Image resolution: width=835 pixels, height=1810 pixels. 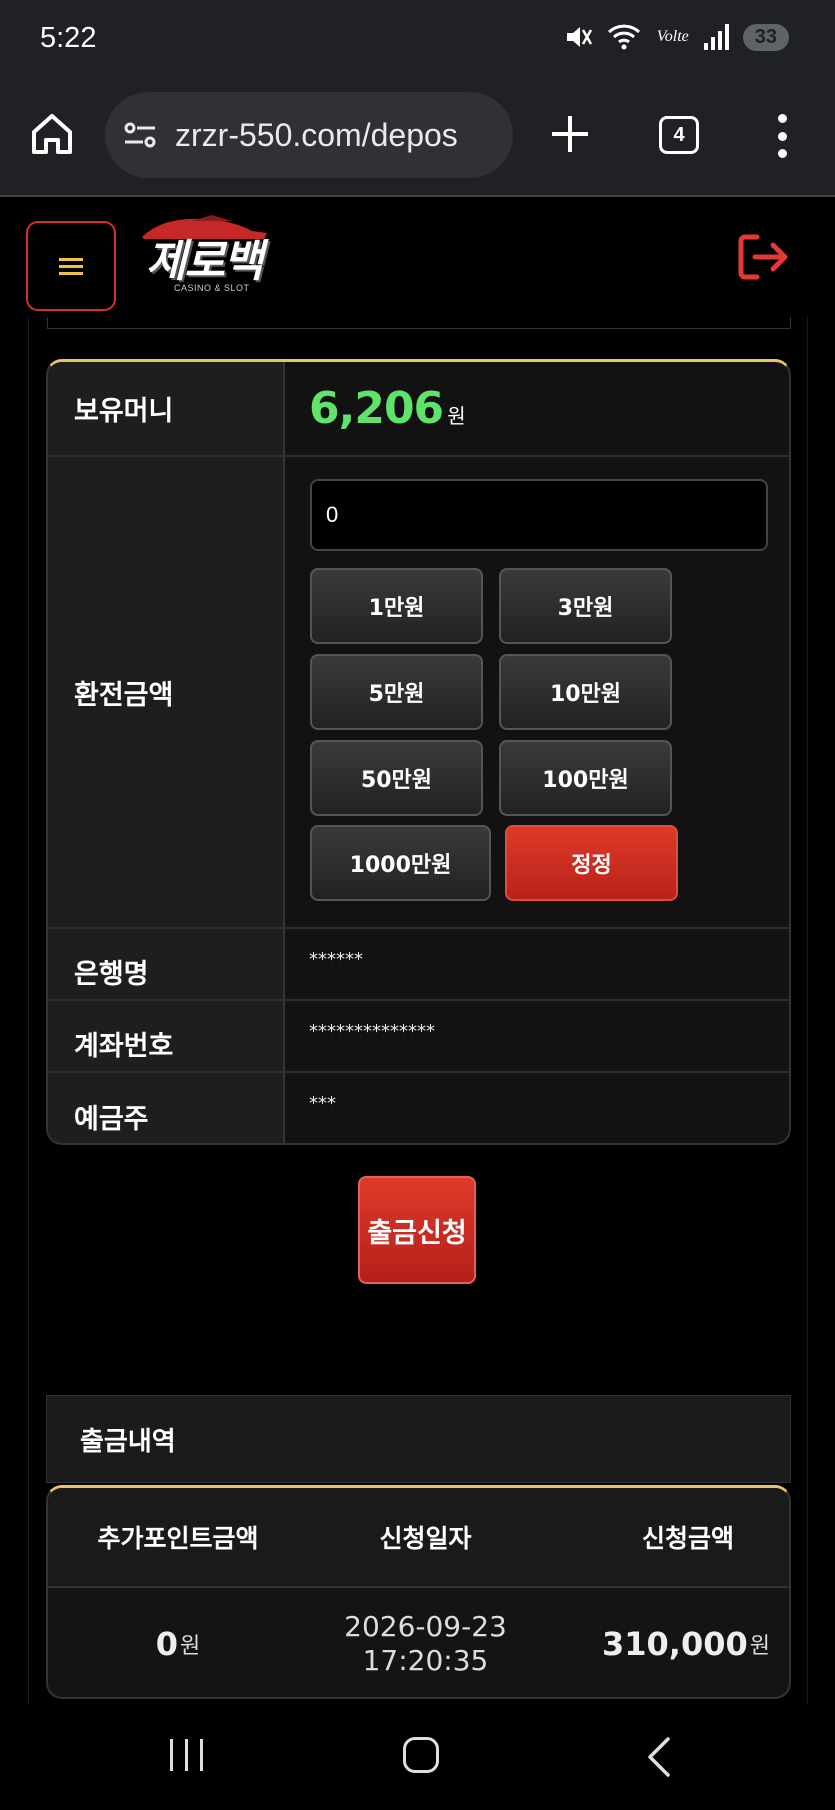 I want to click on amount-10k-button: 1만원, so click(x=396, y=606).